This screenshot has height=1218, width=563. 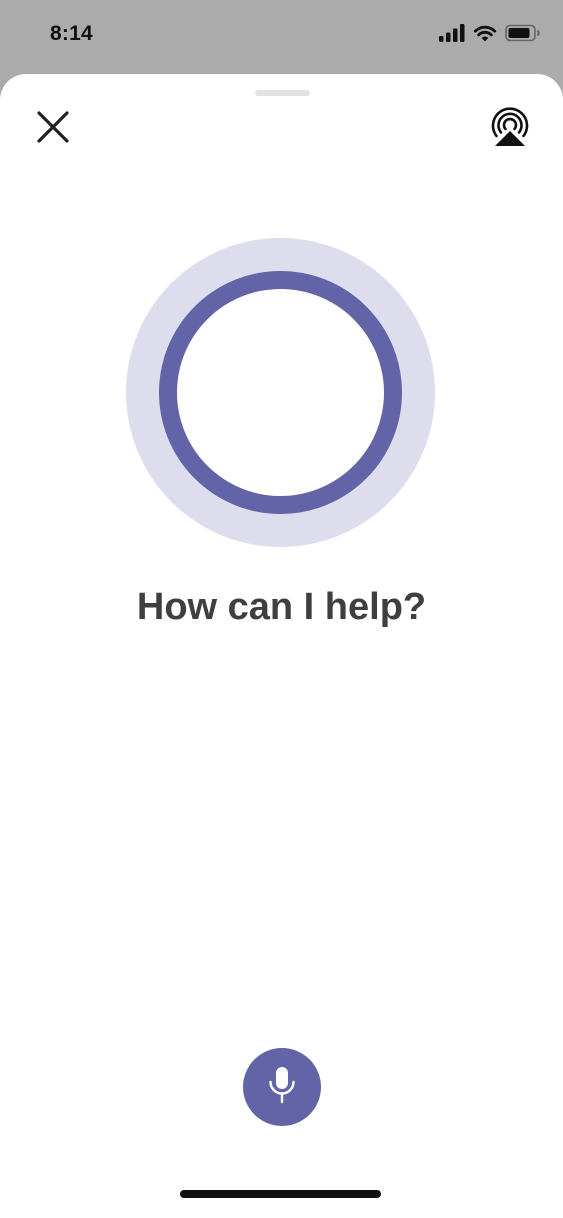 I want to click on close-button, so click(x=53, y=129).